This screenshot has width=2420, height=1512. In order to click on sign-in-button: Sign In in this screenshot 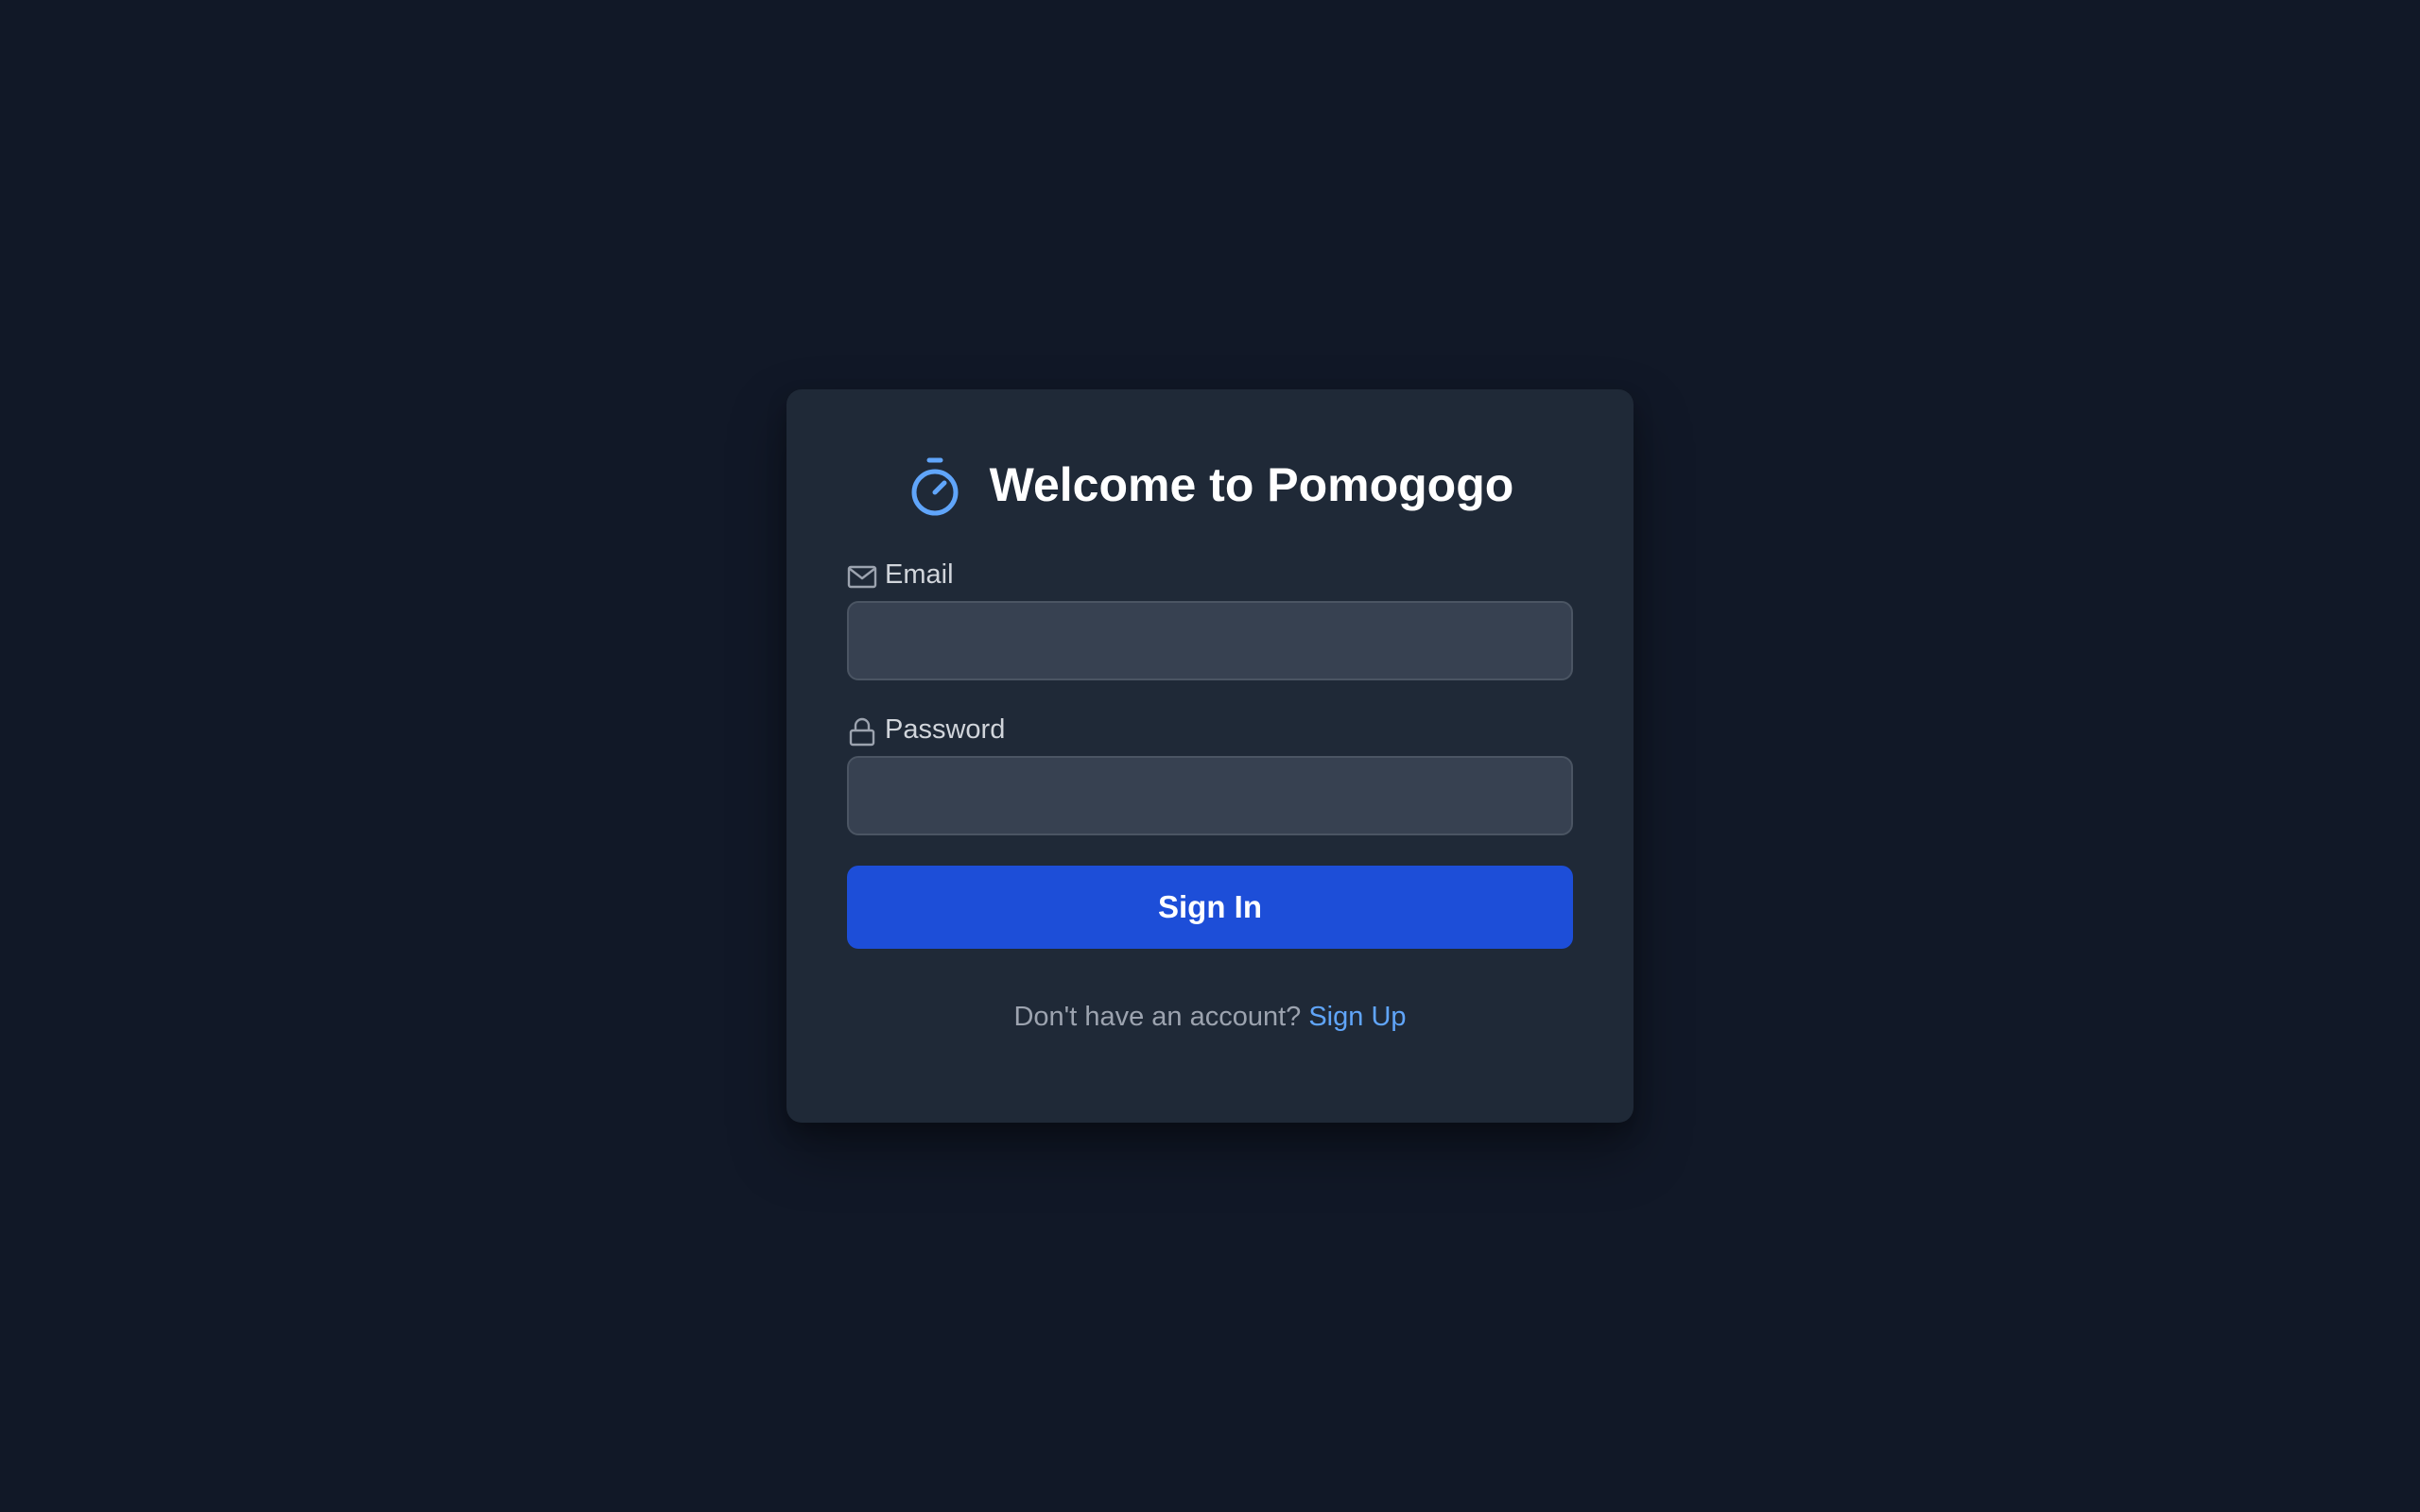, I will do `click(1210, 907)`.